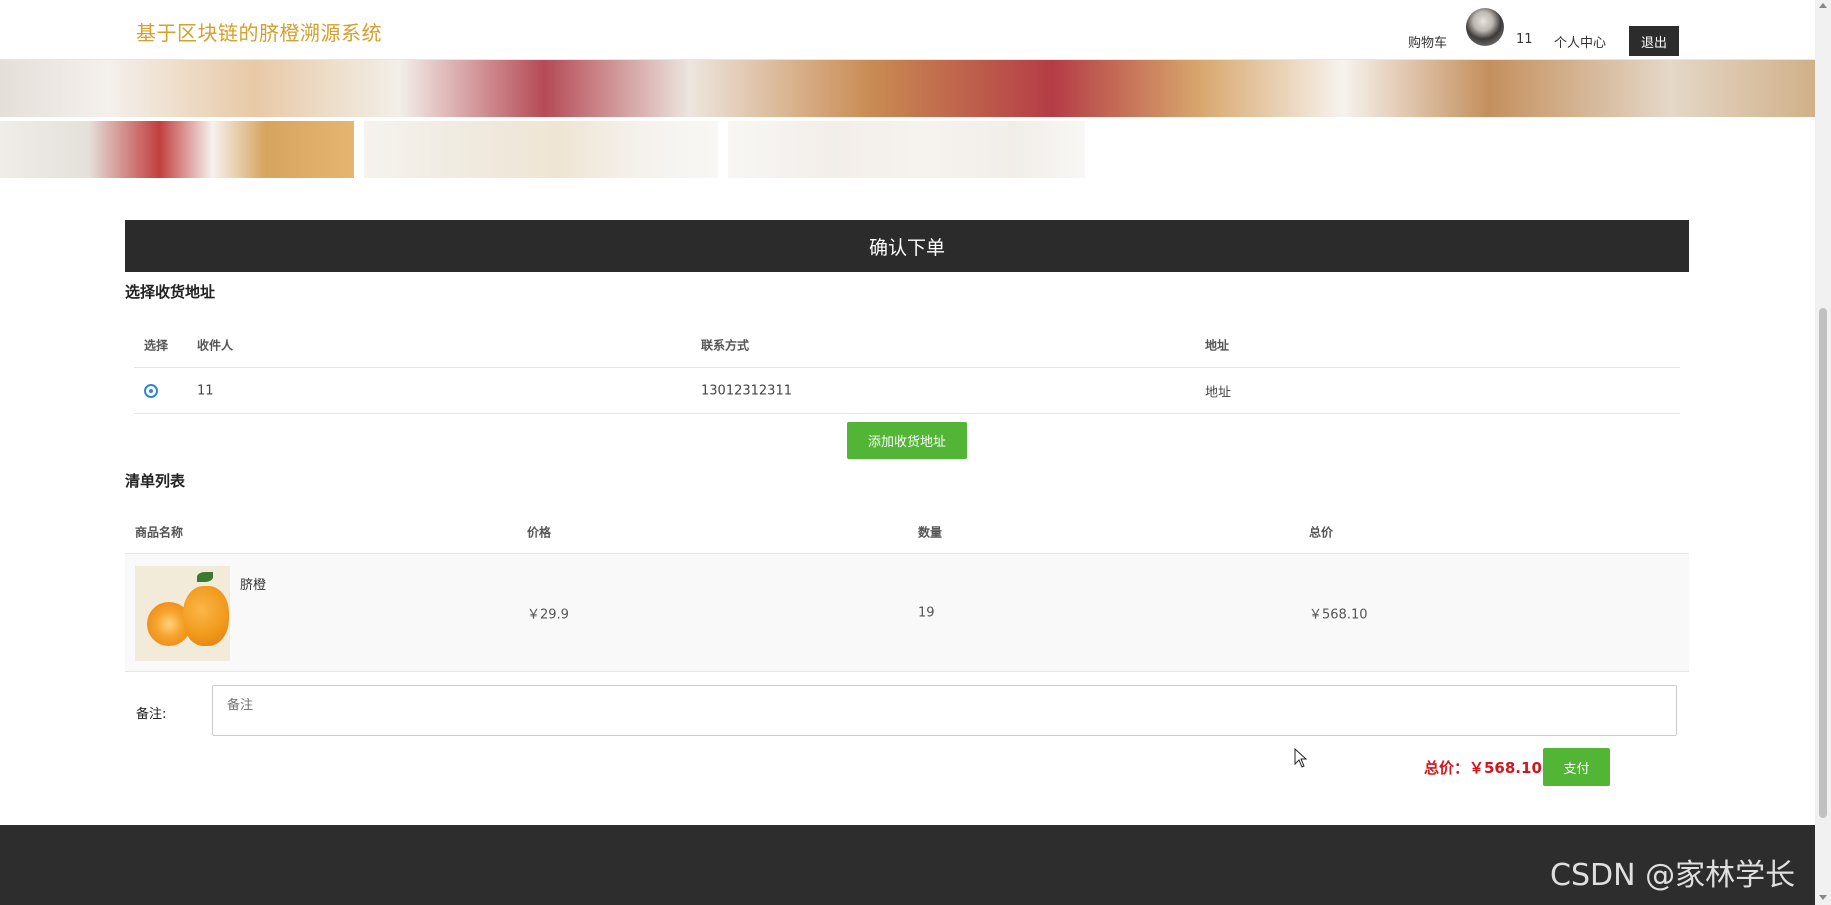 This screenshot has height=905, width=1831. I want to click on page-scrollbar, so click(1823, 452).